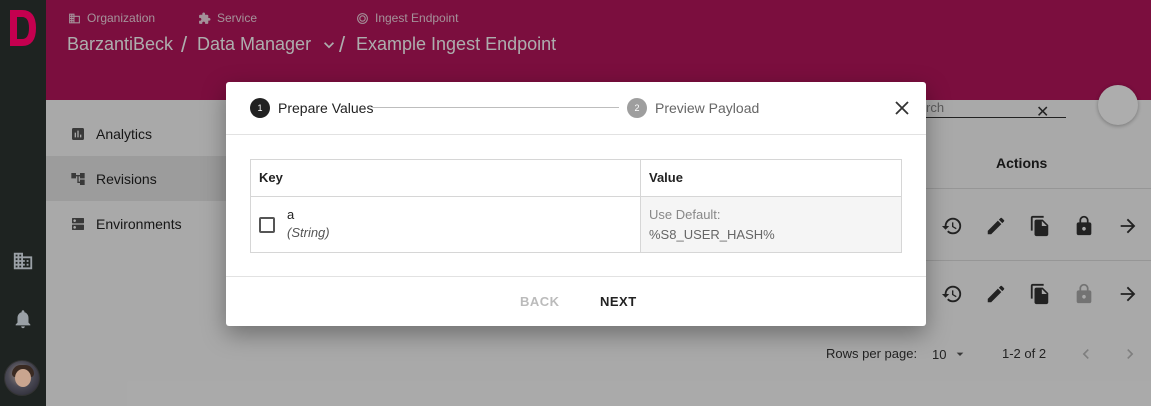 This screenshot has width=1151, height=406. What do you see at coordinates (576, 301) in the screenshot?
I see `dialog-footer: BACK NEXT` at bounding box center [576, 301].